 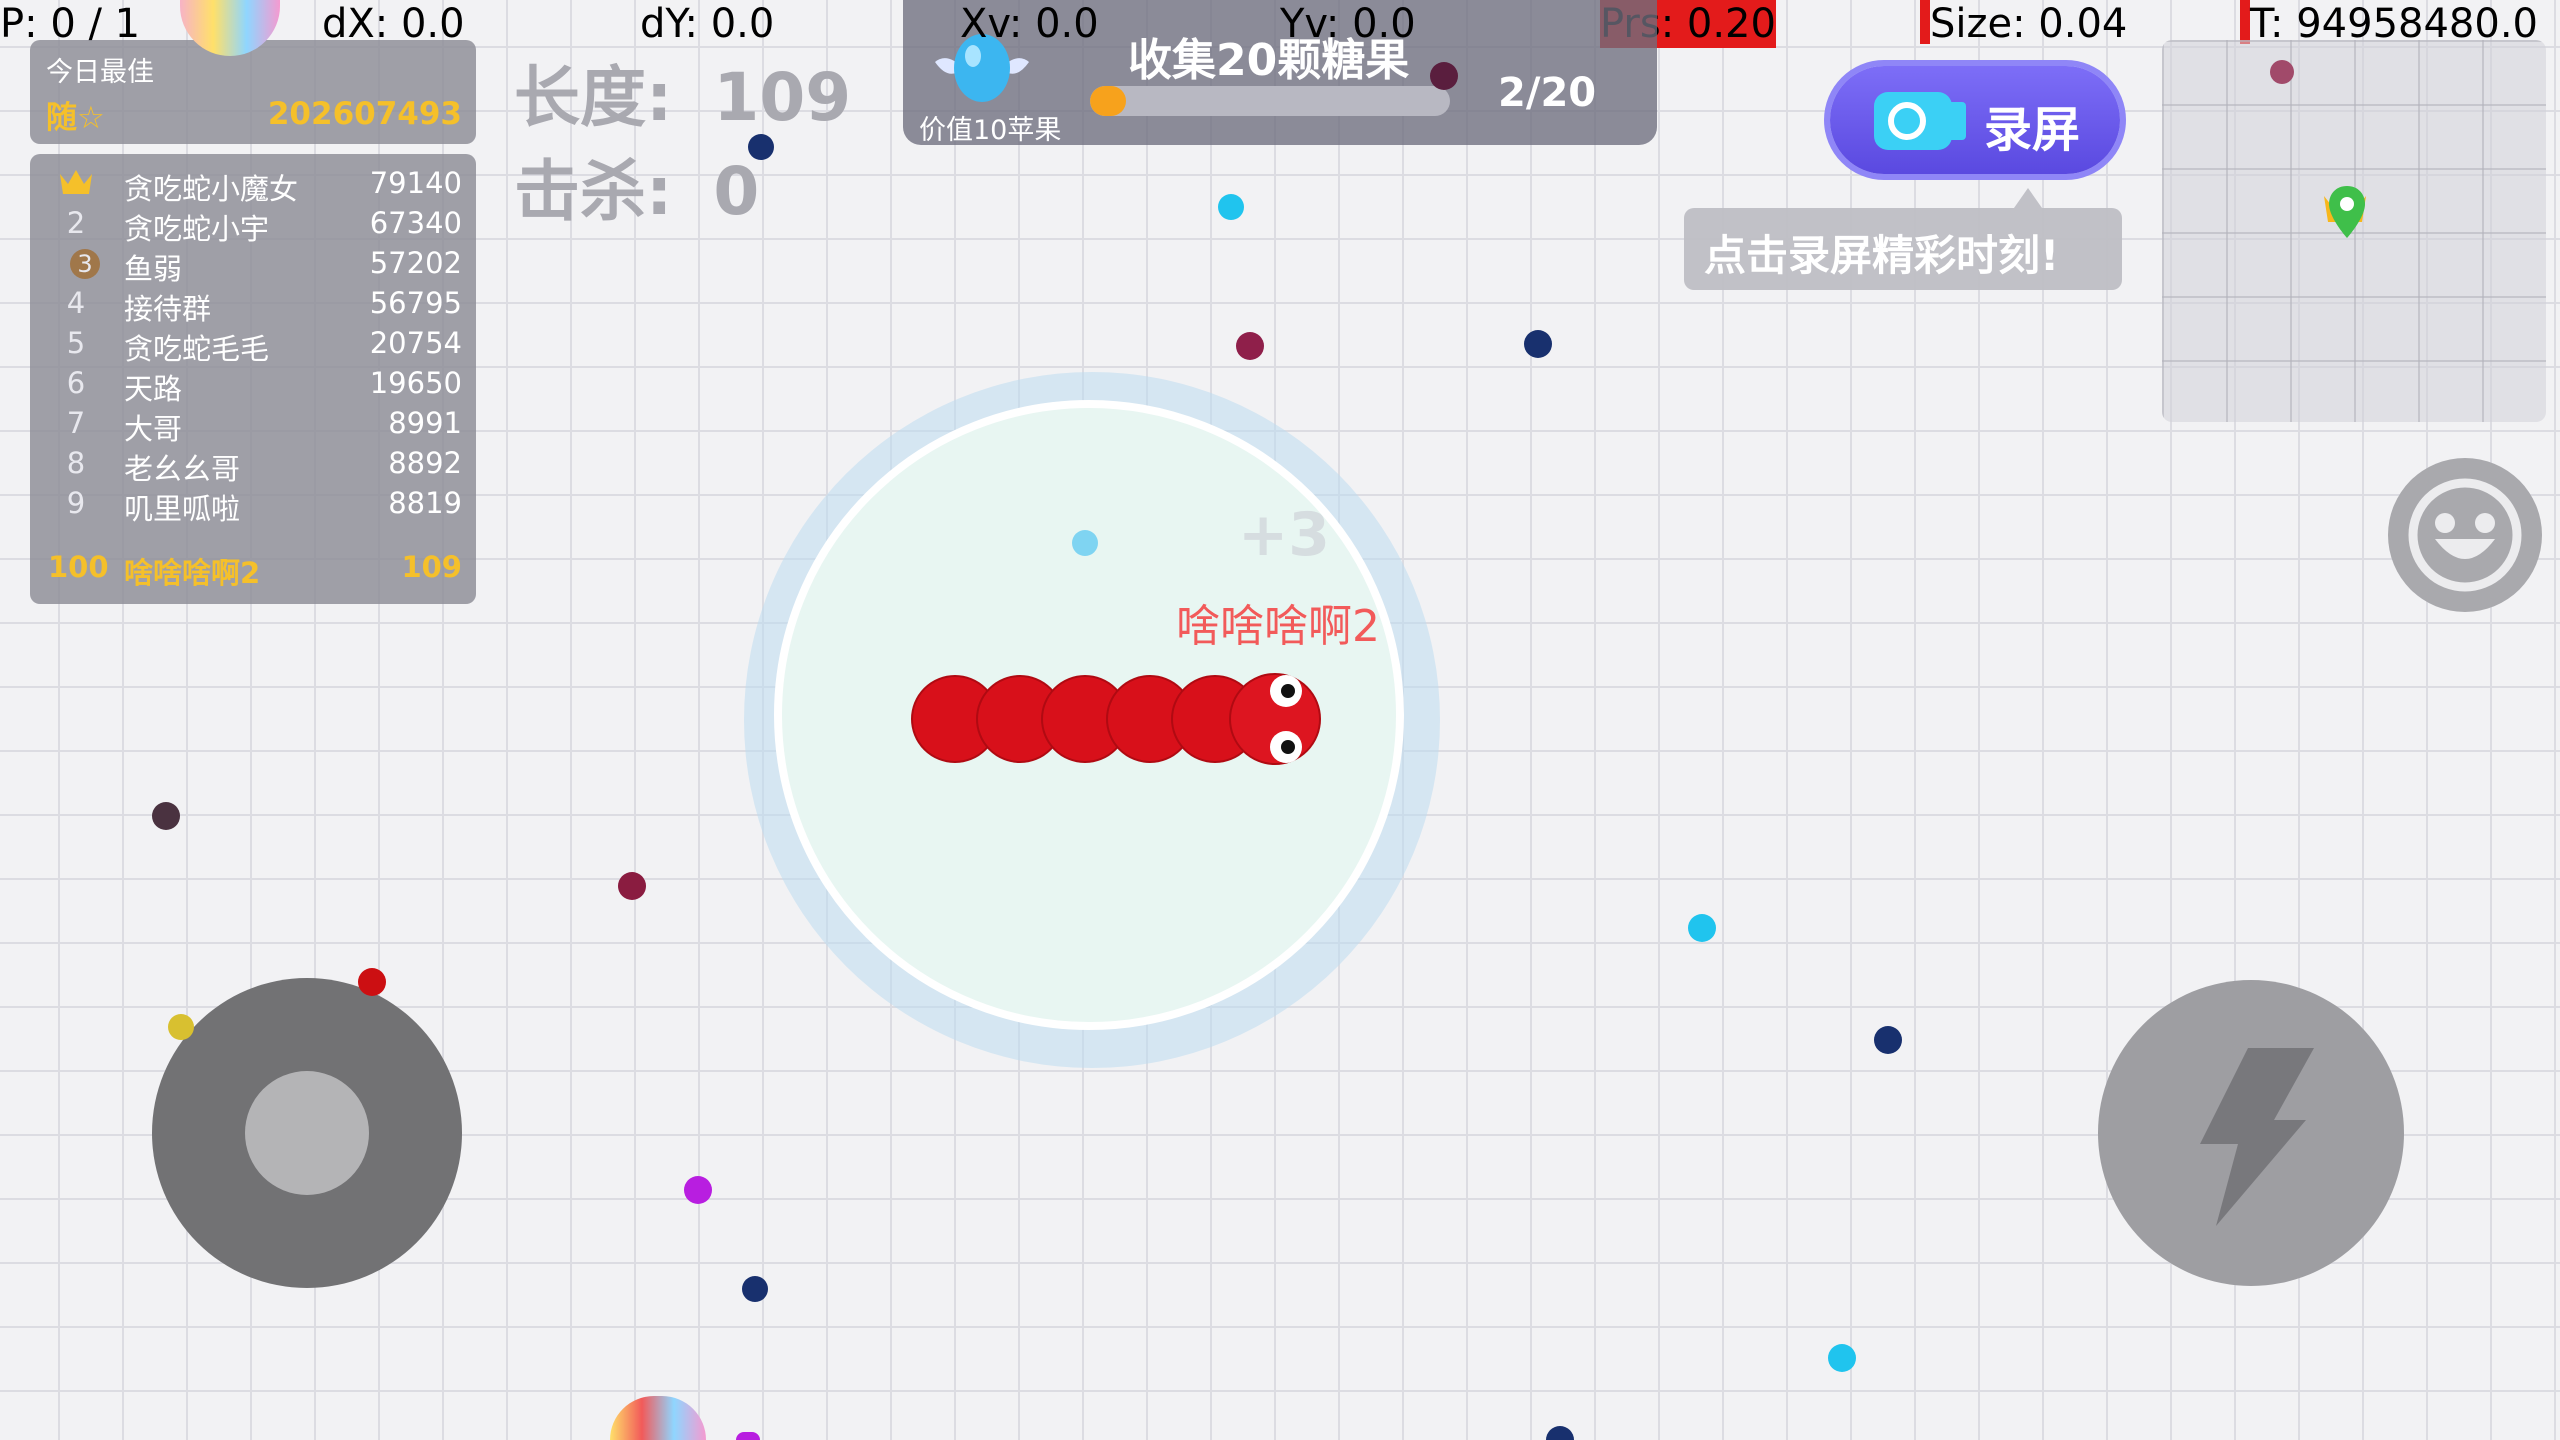 What do you see at coordinates (76, 503) in the screenshot?
I see `leaderboard-rank: 9` at bounding box center [76, 503].